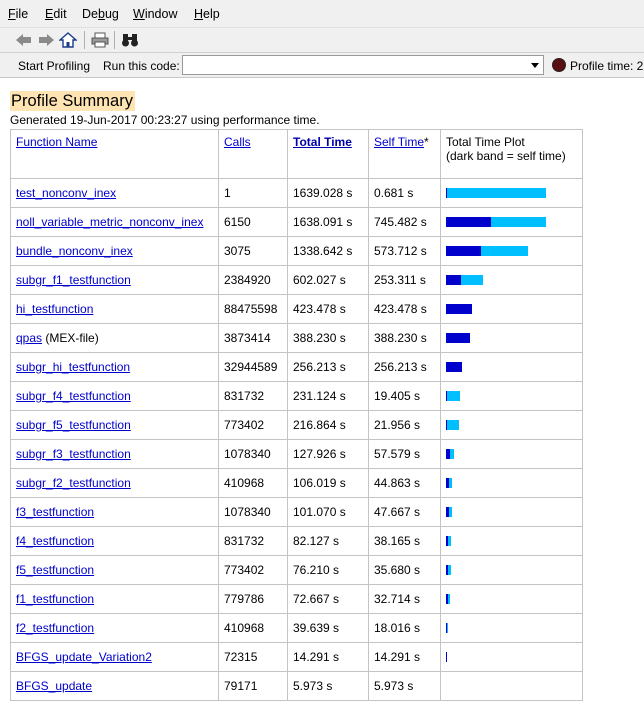  I want to click on function-link: f4_testfunction, so click(55, 541).